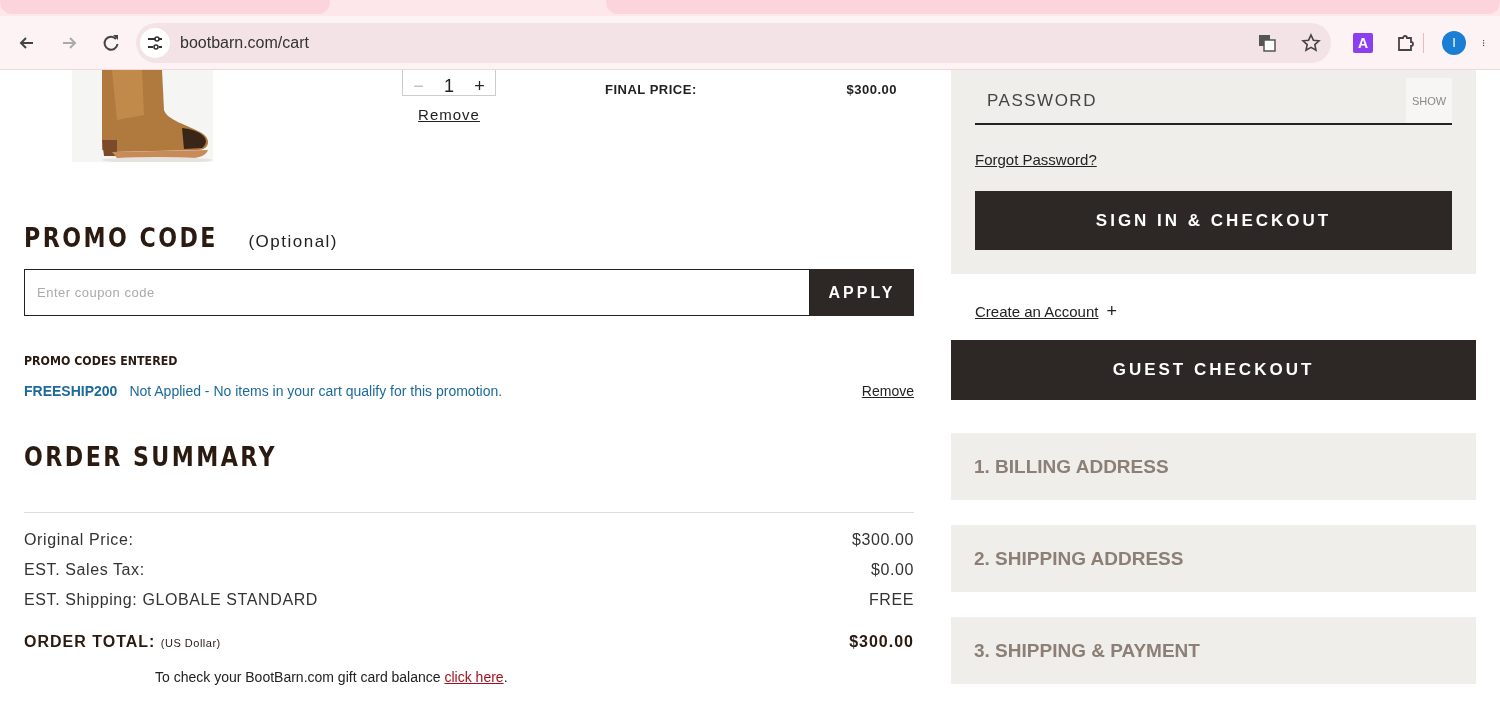 Image resolution: width=1500 pixels, height=701 pixels. Describe the element at coordinates (1190, 100) in the screenshot. I see `password-field: PASSWORD` at that location.